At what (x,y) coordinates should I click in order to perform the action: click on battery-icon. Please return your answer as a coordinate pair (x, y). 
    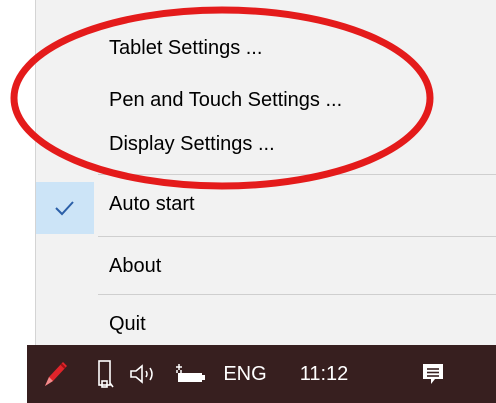
    Looking at the image, I should click on (189, 374).